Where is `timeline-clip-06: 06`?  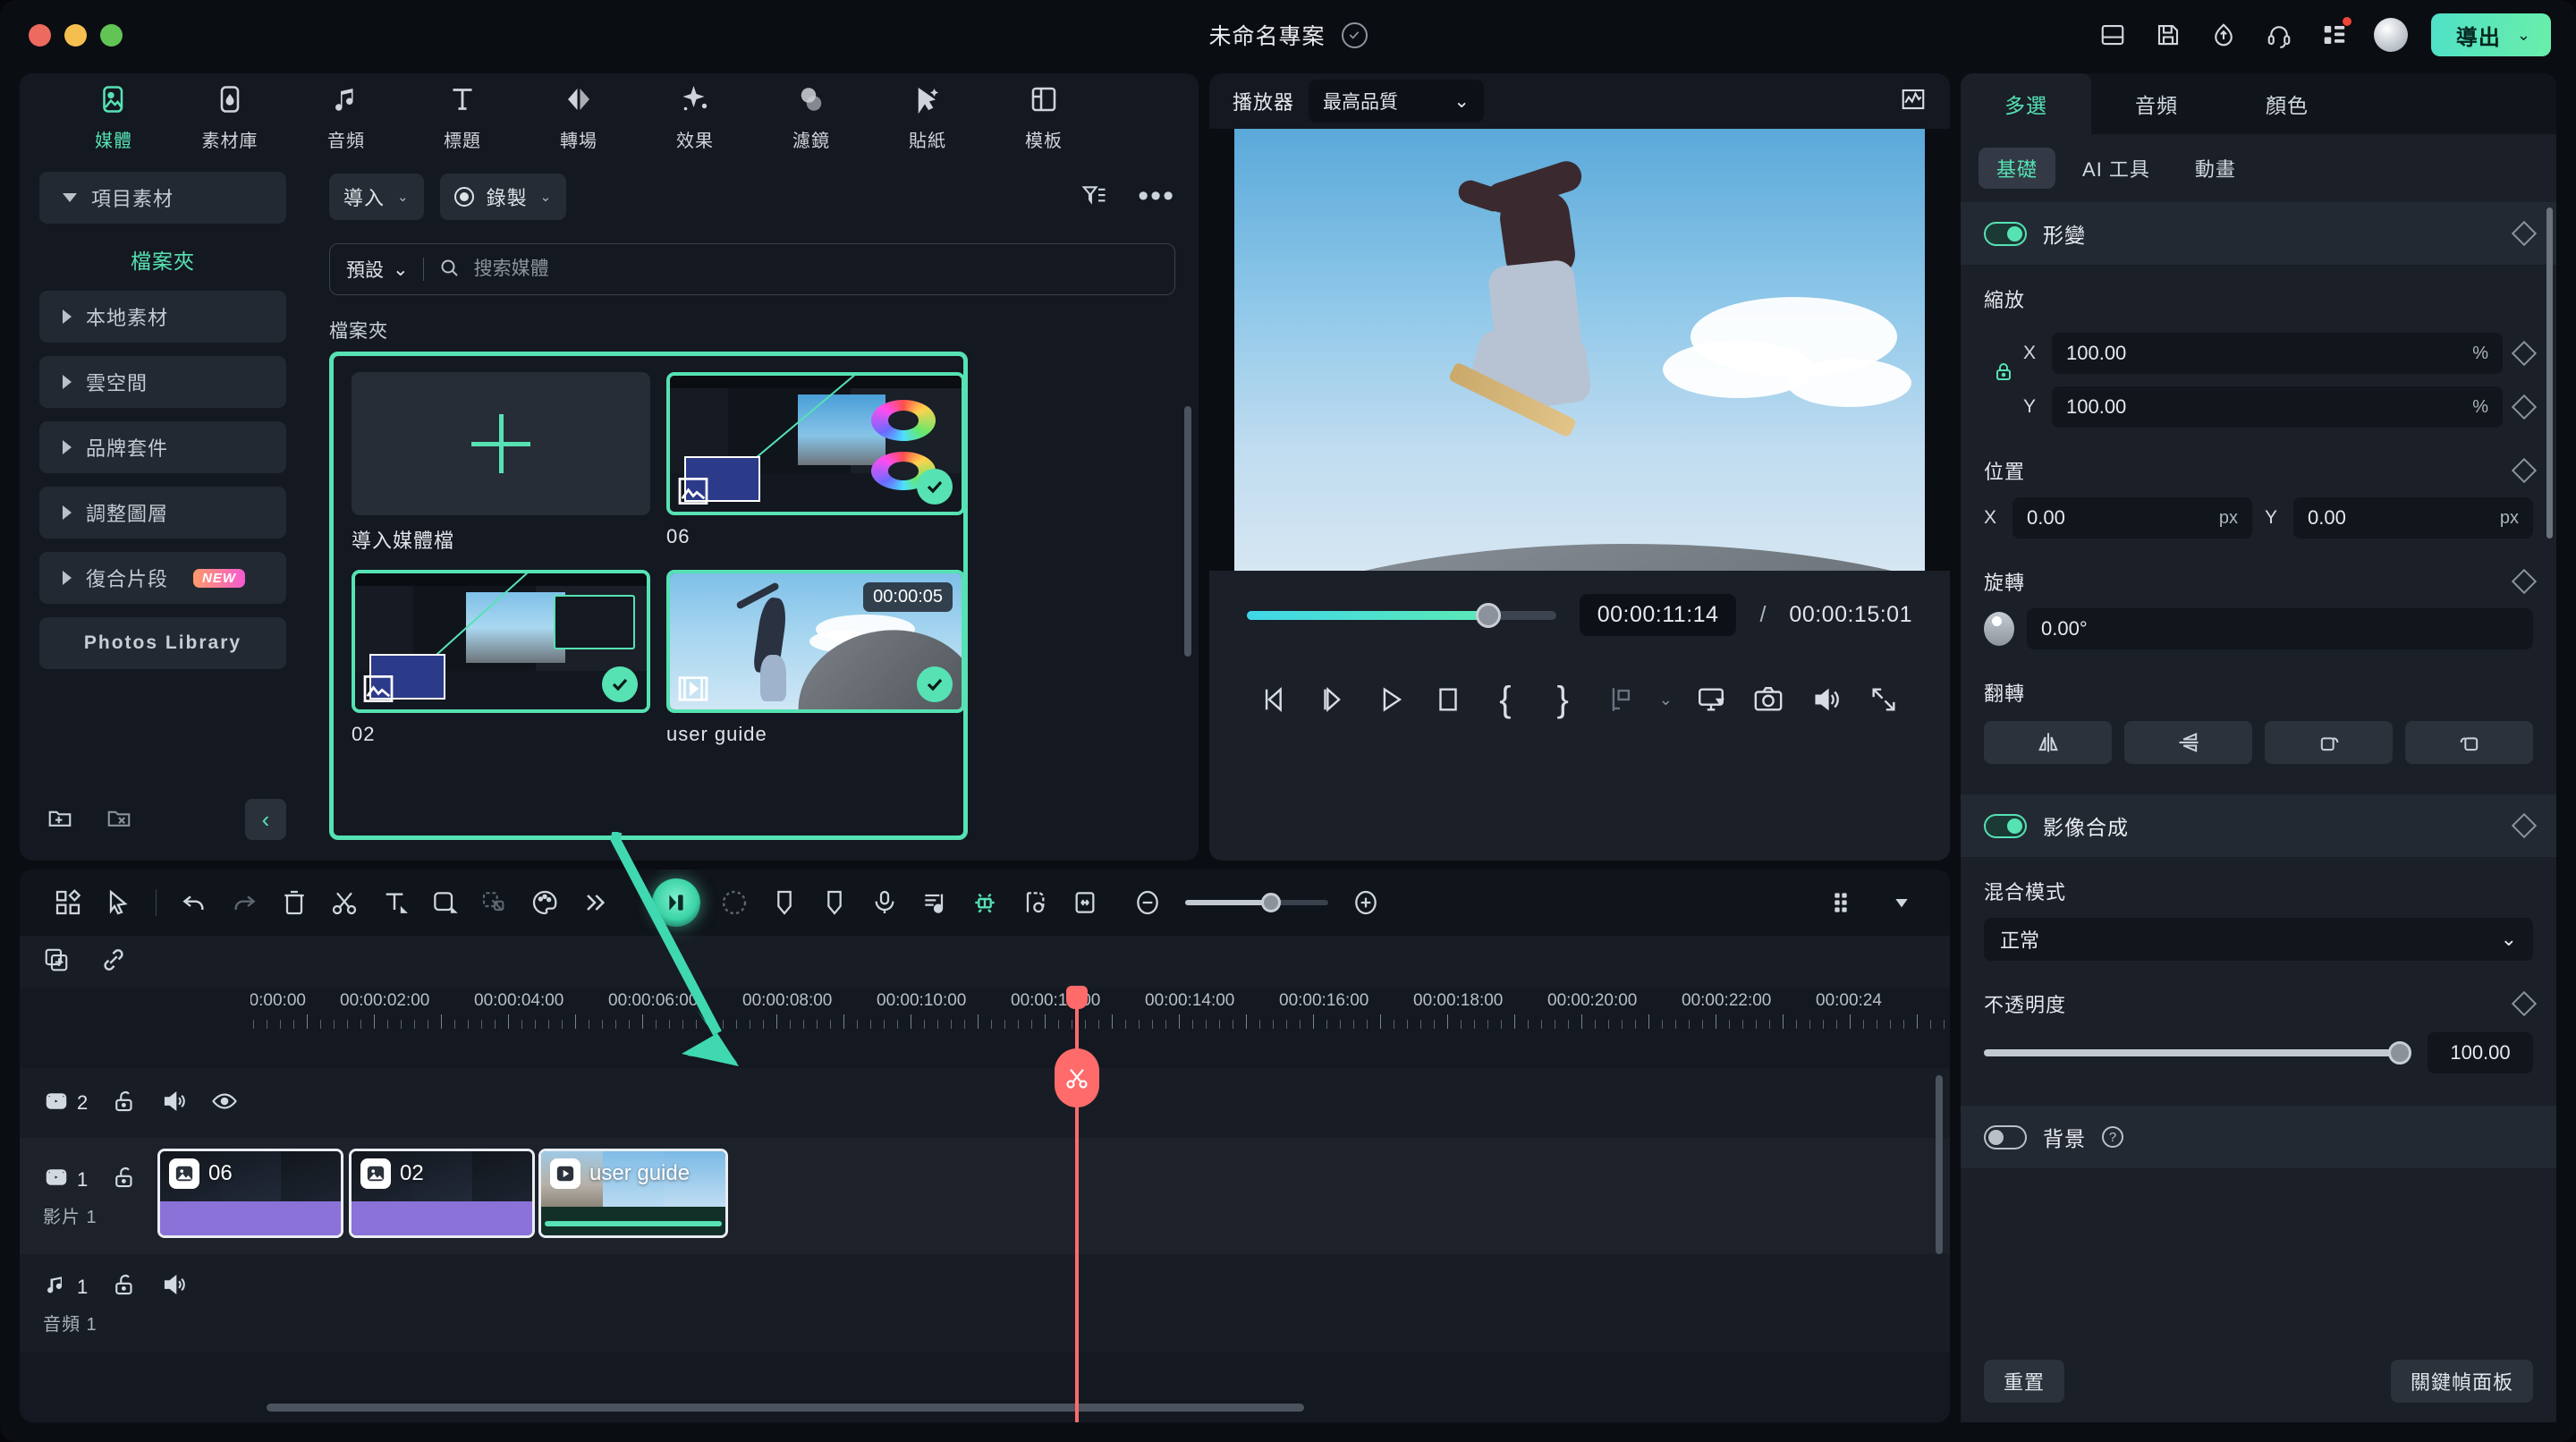 timeline-clip-06: 06 is located at coordinates (250, 1193).